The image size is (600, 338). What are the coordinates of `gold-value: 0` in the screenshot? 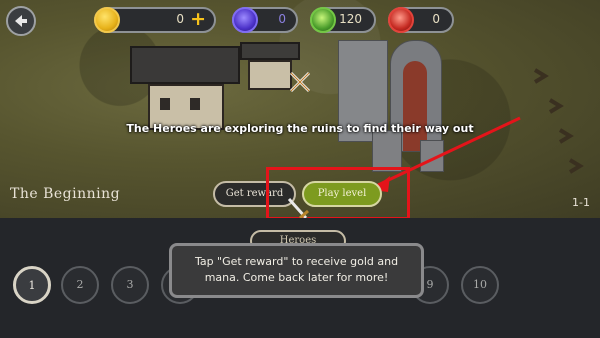 It's located at (180, 19).